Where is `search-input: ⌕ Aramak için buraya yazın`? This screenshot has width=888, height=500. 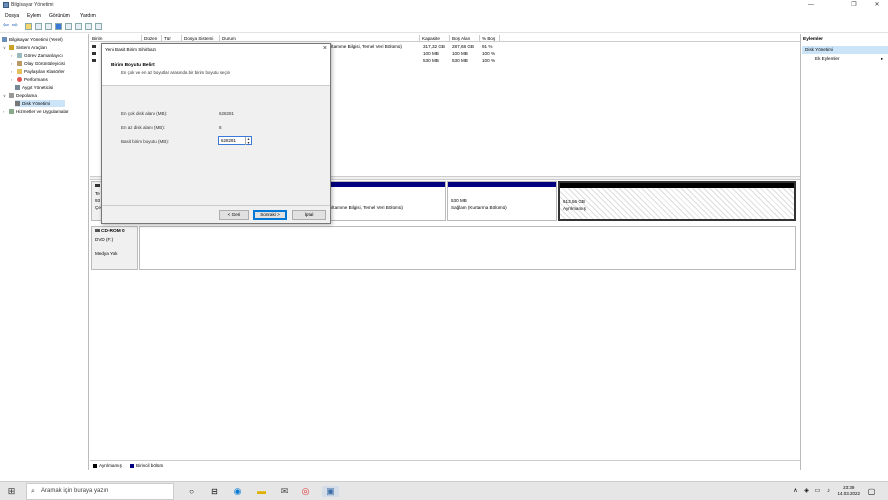
search-input: ⌕ Aramak için buraya yazın is located at coordinates (100, 491).